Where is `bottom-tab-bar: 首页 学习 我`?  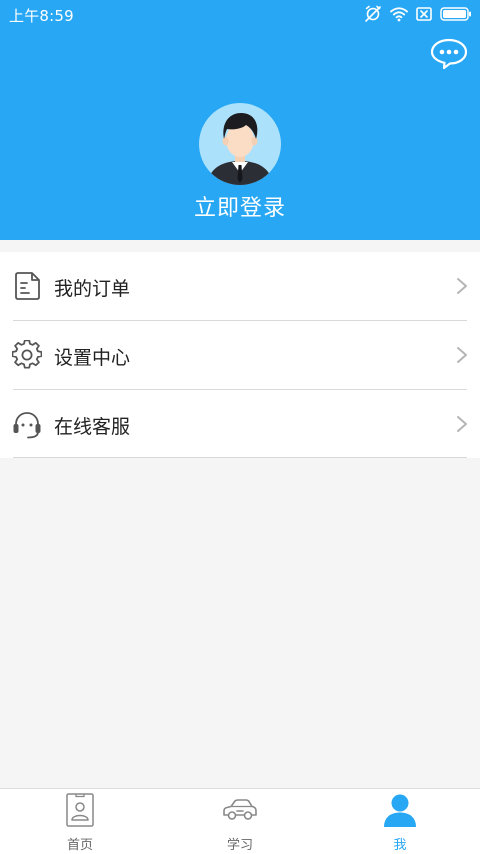 bottom-tab-bar: 首页 学习 我 is located at coordinates (240, 821).